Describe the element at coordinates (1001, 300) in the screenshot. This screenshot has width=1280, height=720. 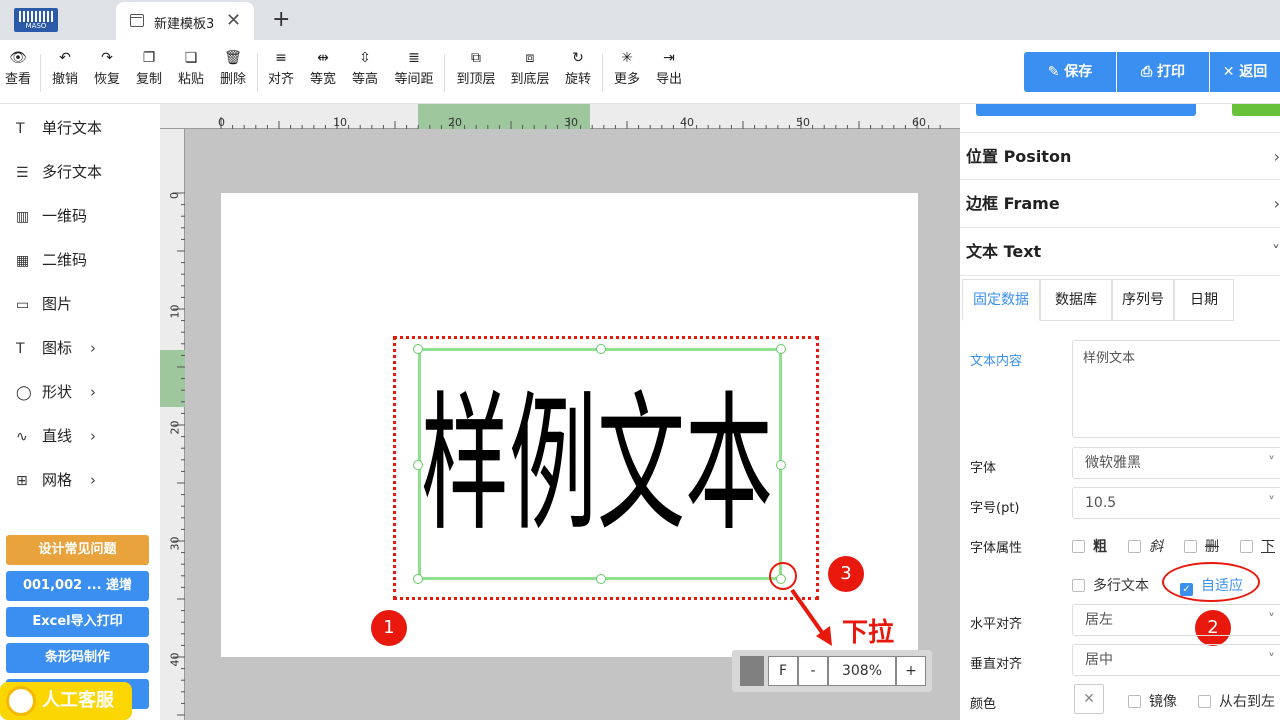
I see `tab-fixed-data: 固定数据` at that location.